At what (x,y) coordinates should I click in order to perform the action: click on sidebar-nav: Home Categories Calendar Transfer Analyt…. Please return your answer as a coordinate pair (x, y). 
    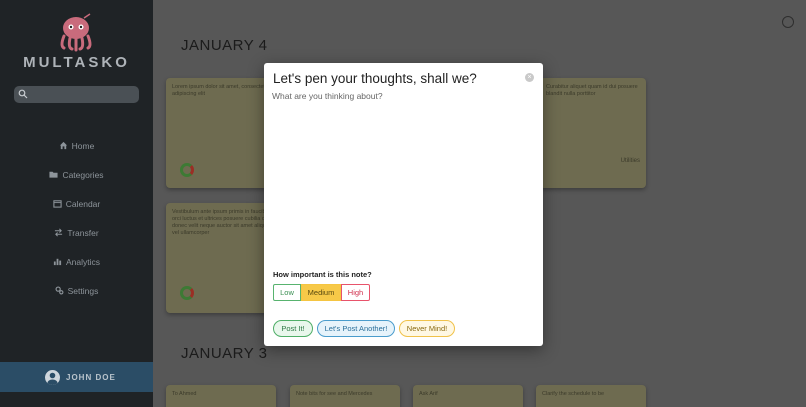
    Looking at the image, I should click on (76, 218).